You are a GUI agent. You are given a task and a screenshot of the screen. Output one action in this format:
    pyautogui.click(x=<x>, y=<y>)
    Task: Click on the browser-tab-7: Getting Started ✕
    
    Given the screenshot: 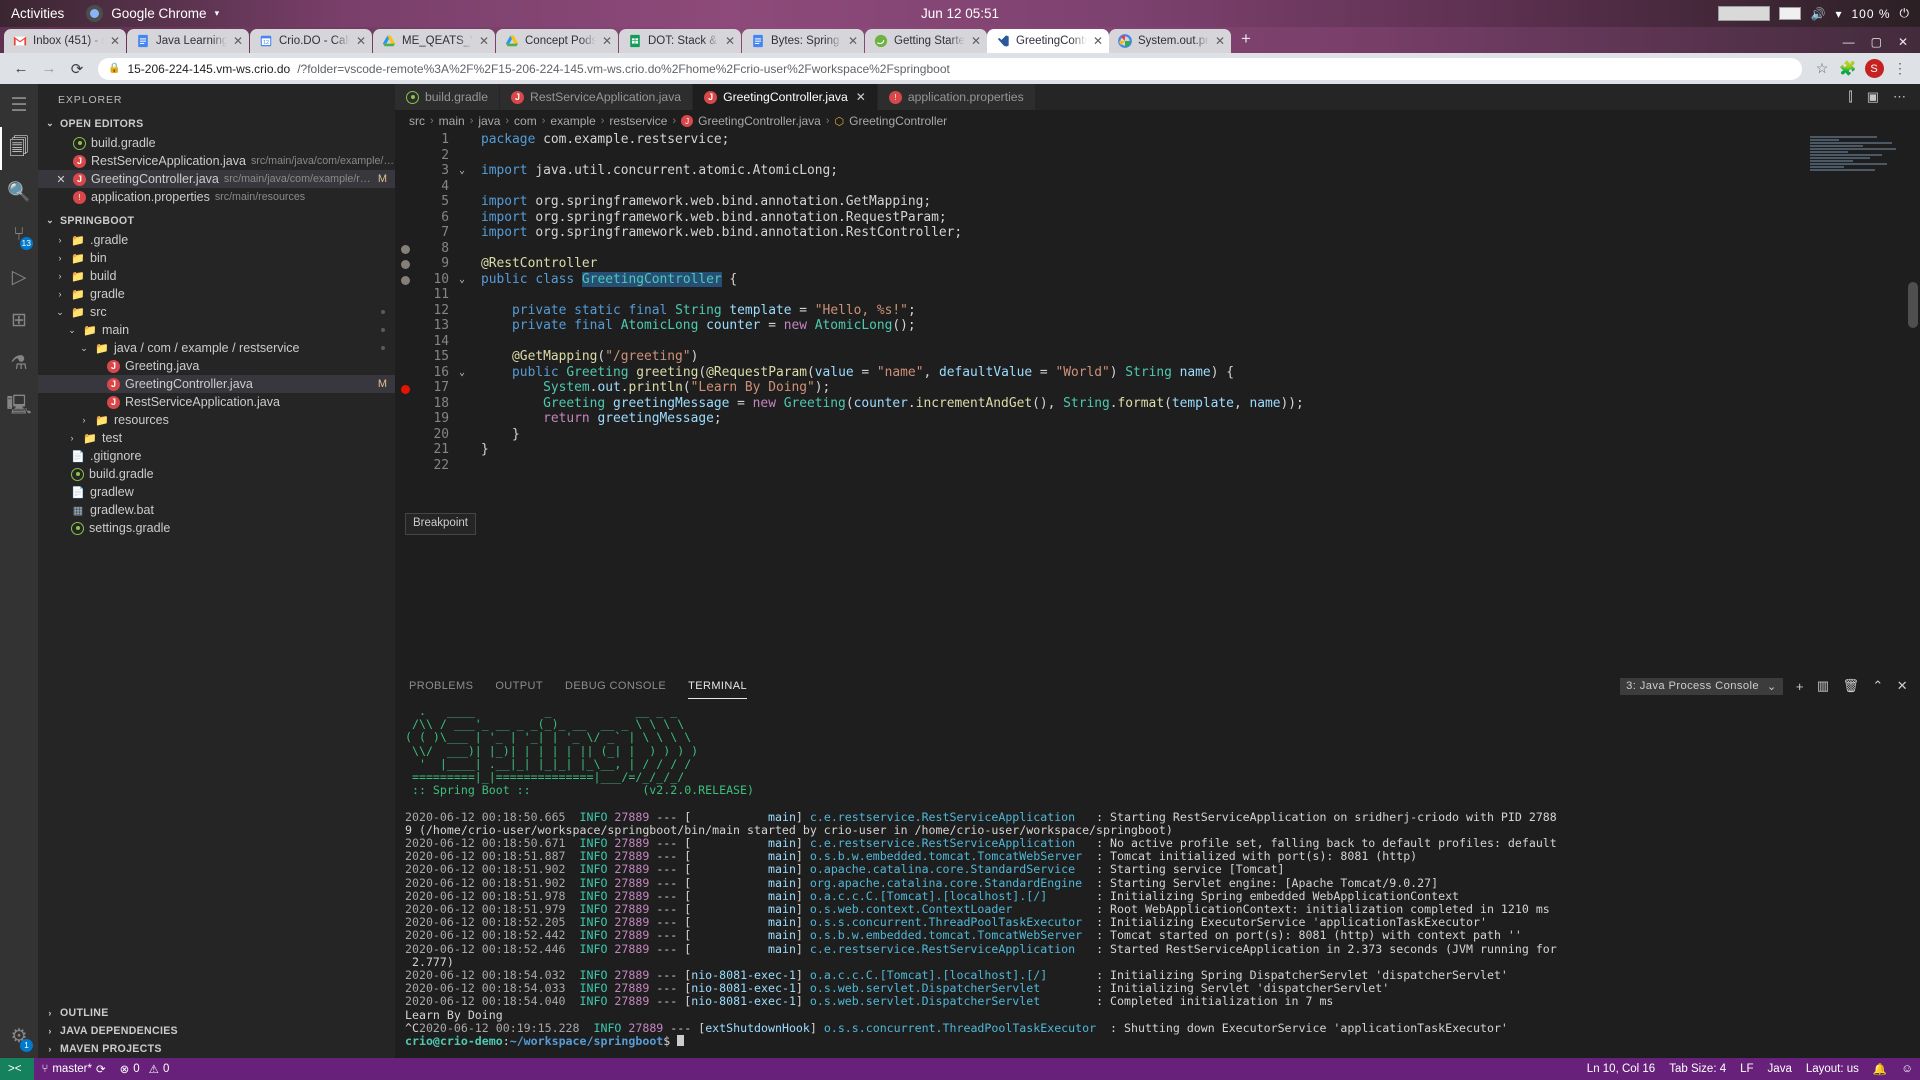 What is the action you would take?
    pyautogui.click(x=926, y=41)
    